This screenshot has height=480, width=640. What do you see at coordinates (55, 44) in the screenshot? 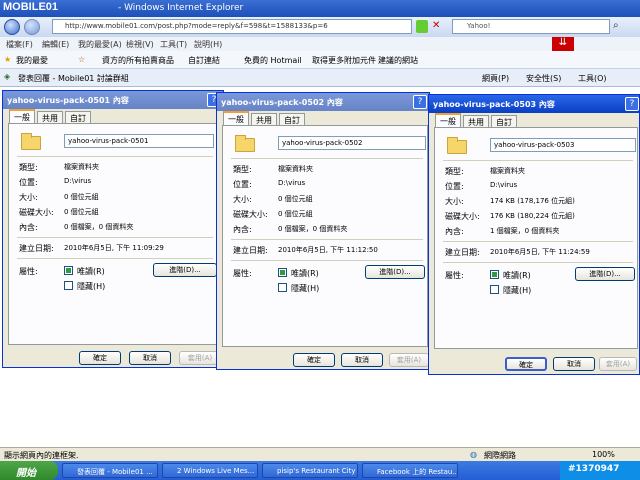
I see `menu-edit: 編輯(E)` at bounding box center [55, 44].